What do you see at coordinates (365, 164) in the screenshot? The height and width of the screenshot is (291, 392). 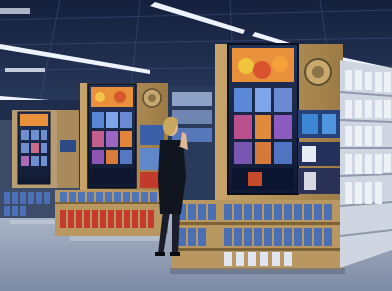 I see `right-wall-shelving` at bounding box center [365, 164].